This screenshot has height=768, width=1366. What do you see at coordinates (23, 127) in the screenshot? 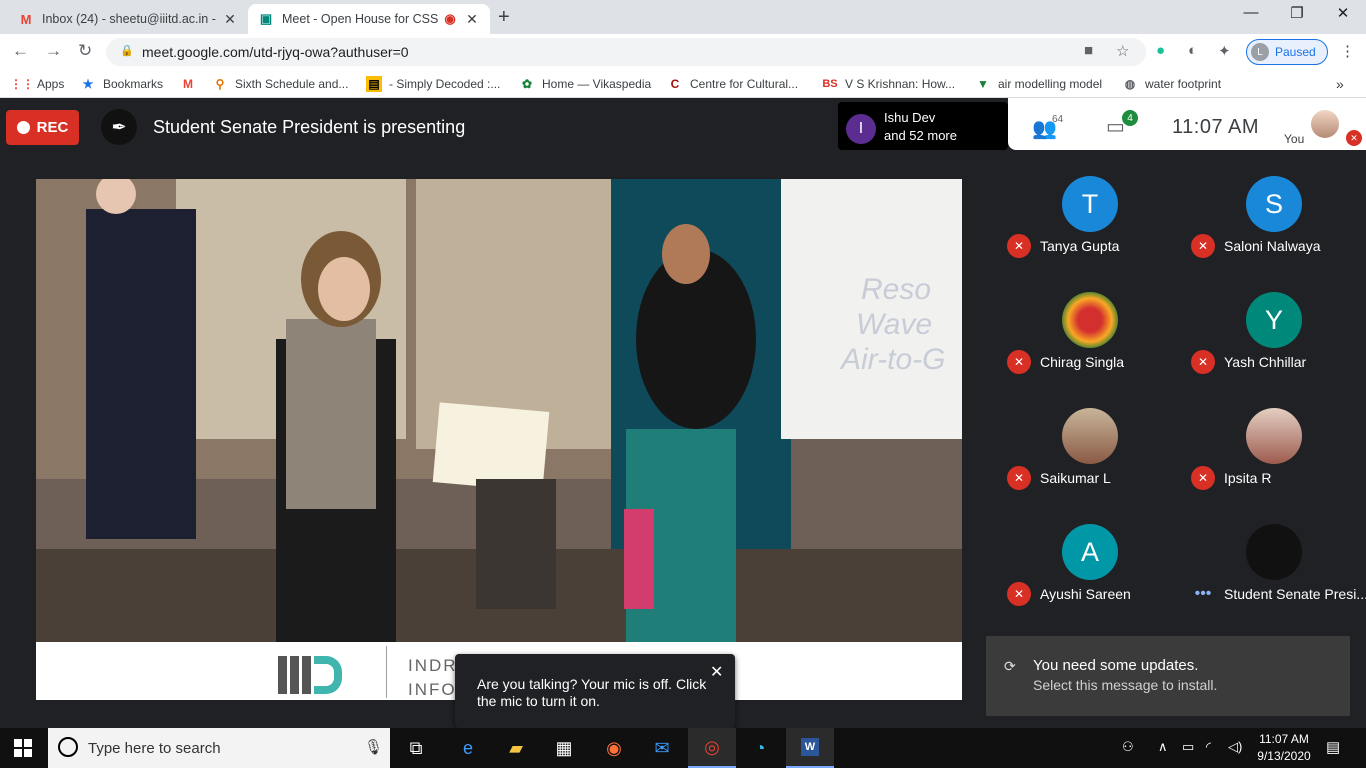
I see `record-dot-icon` at bounding box center [23, 127].